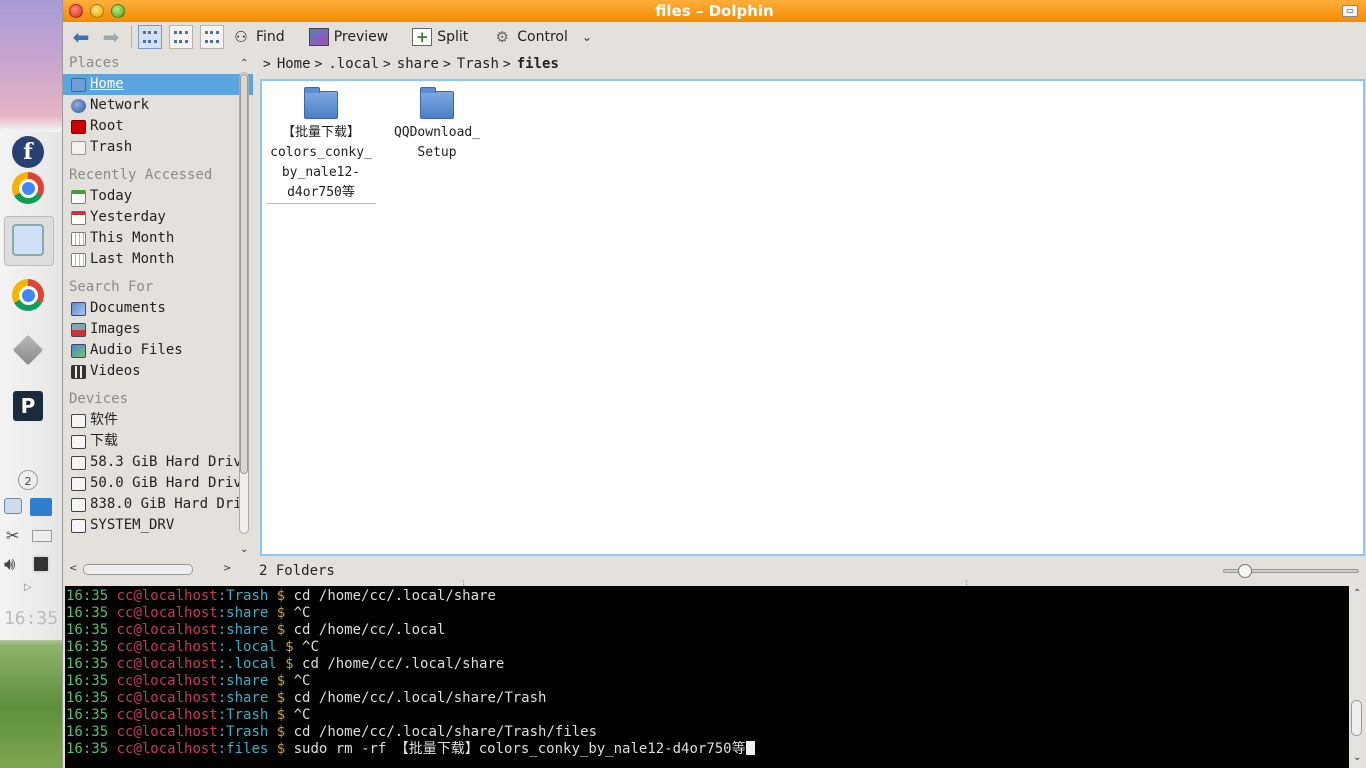 This screenshot has width=1366, height=768. What do you see at coordinates (445, 732) in the screenshot?
I see `terminal-command: cd /home/cc/.local/share/Trash/files` at bounding box center [445, 732].